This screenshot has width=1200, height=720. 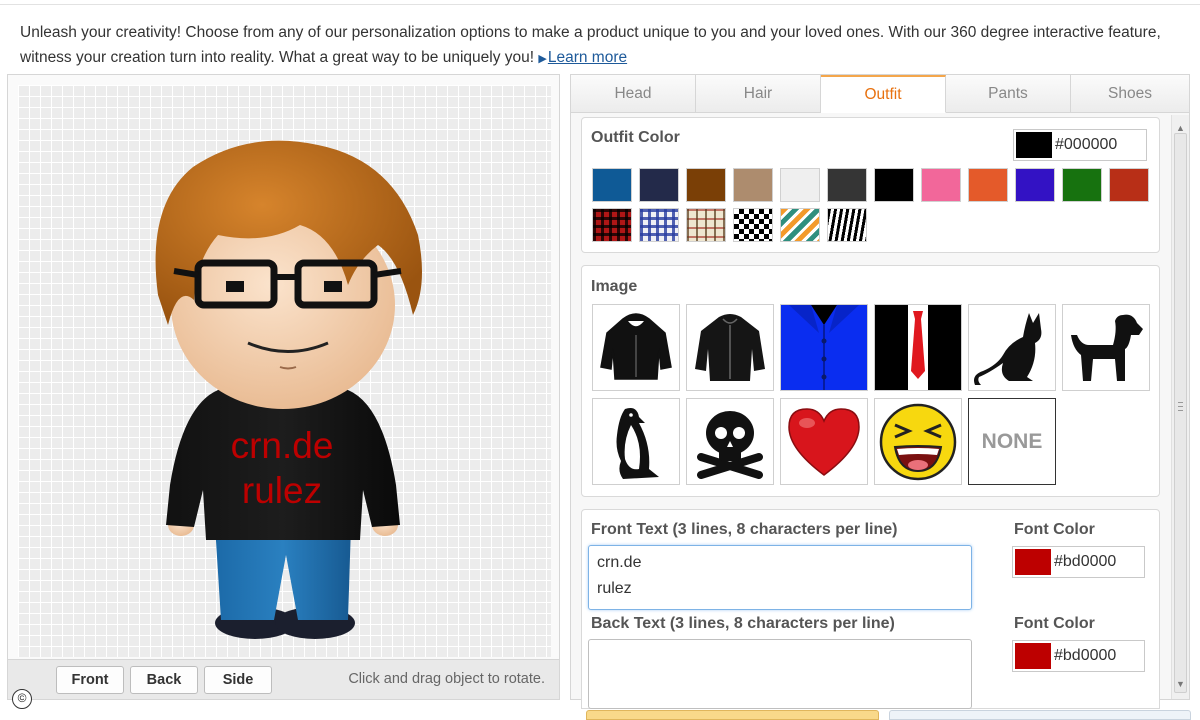 What do you see at coordinates (883, 94) in the screenshot?
I see `tab-outfit: Outfit` at bounding box center [883, 94].